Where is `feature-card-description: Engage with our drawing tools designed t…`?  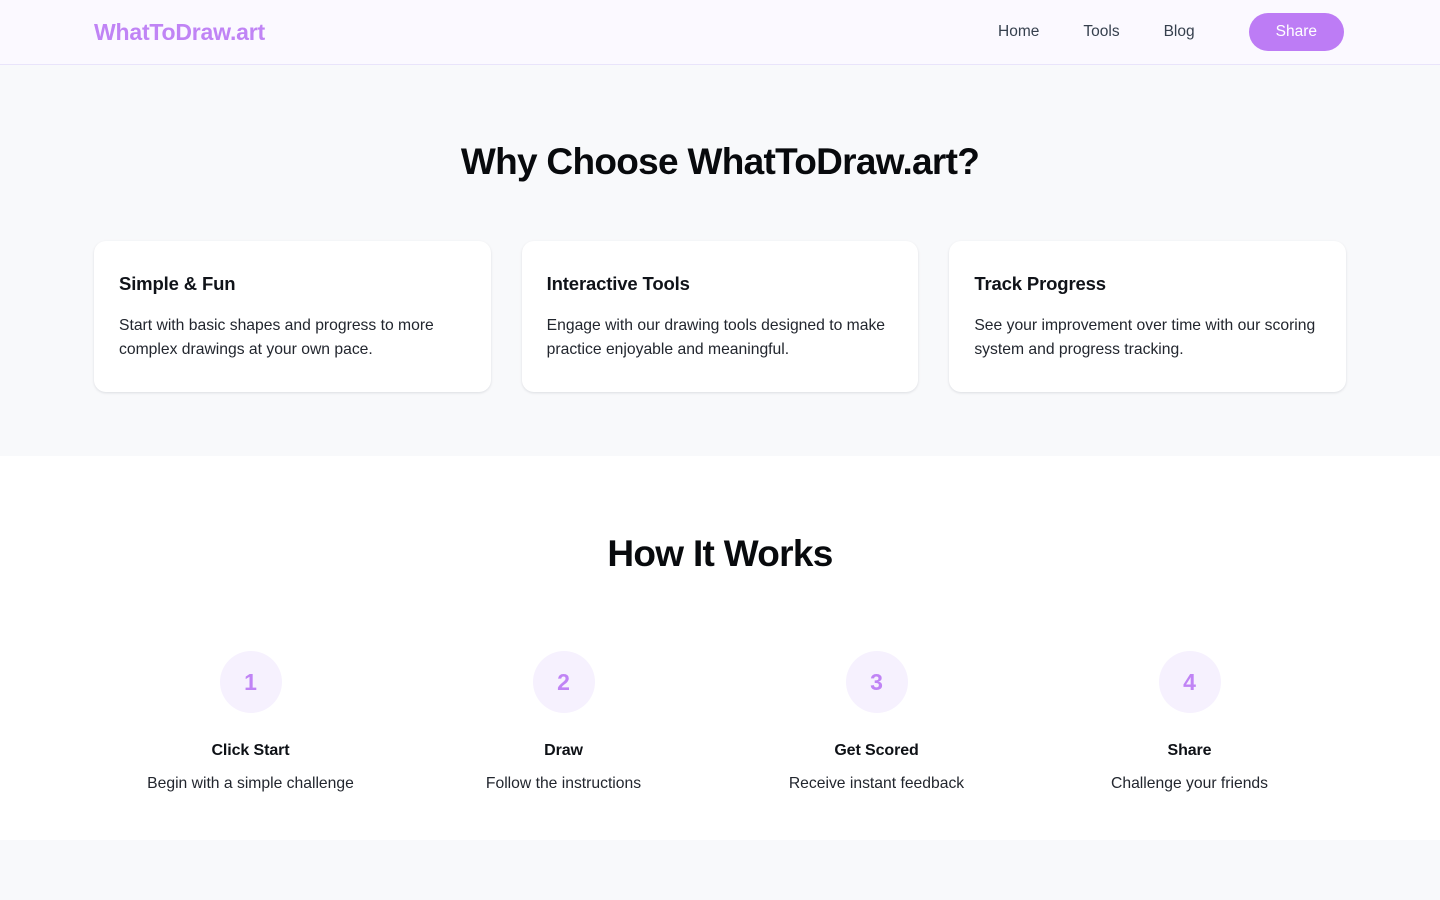 feature-card-description: Engage with our drawing tools designed t… is located at coordinates (716, 338).